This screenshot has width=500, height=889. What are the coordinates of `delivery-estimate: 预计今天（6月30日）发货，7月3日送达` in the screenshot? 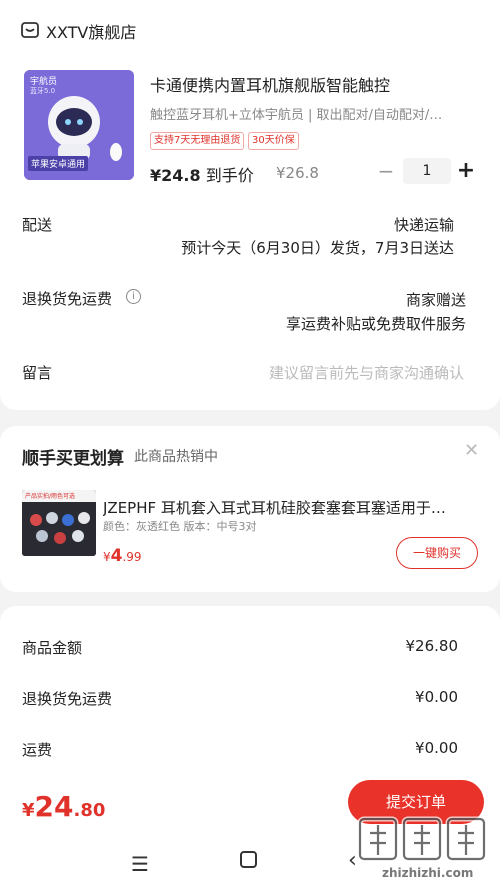 It's located at (317, 248).